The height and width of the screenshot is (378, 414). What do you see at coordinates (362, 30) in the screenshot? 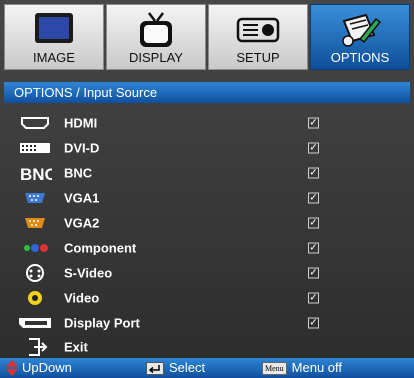
I see `options-pen-icon` at bounding box center [362, 30].